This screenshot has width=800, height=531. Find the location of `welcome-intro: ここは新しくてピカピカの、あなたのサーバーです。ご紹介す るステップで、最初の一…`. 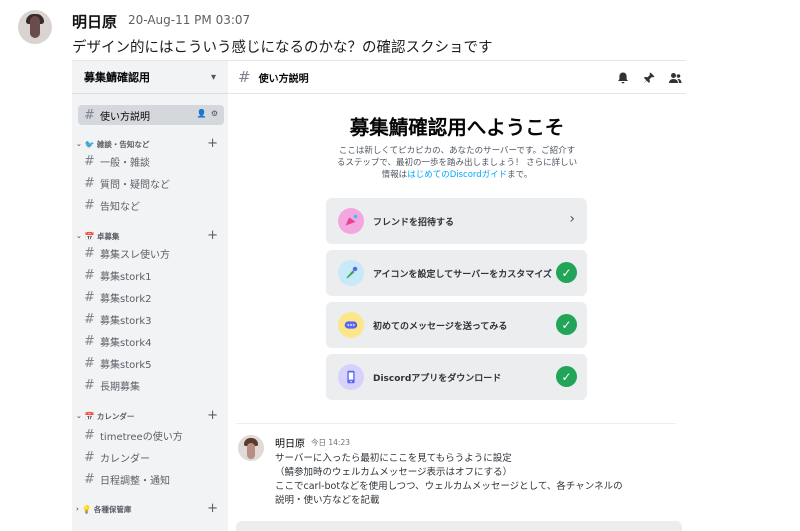

welcome-intro: ここは新しくてピカピカの、あなたのサーバーです。ご紹介す るステップで、最初の一… is located at coordinates (457, 163).